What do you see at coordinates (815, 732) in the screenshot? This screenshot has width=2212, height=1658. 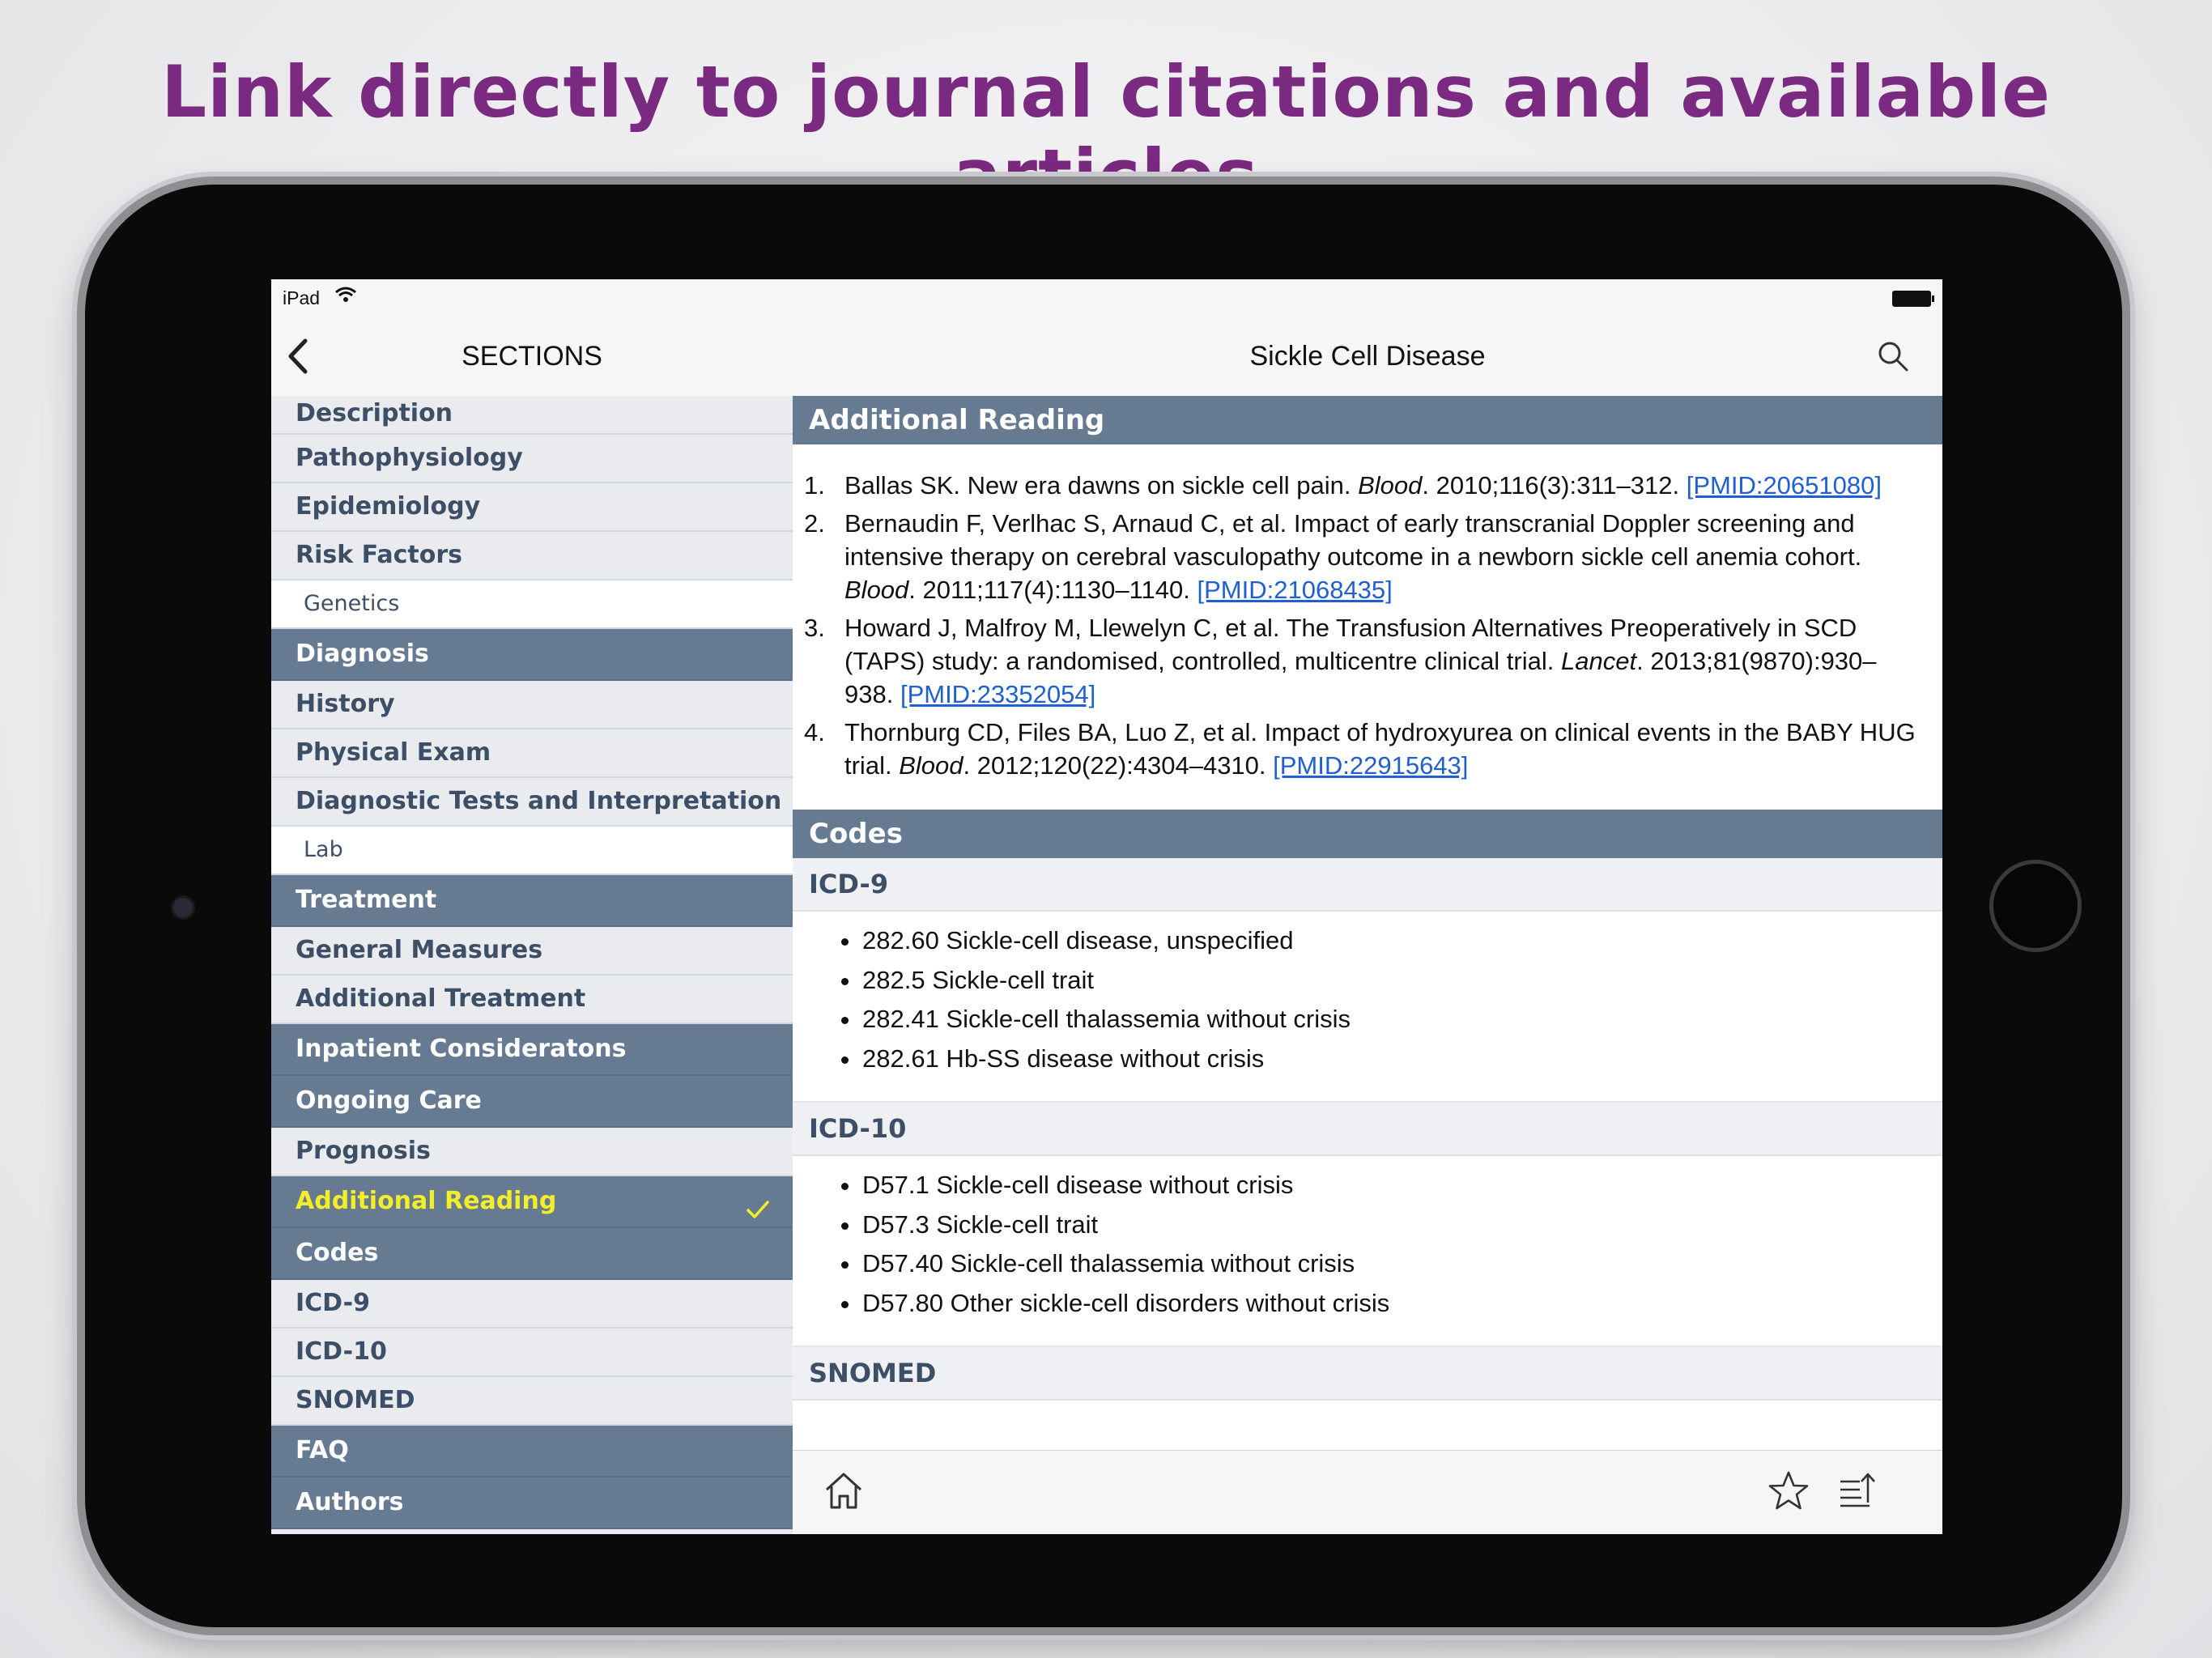 I see `reference-number: 4.` at bounding box center [815, 732].